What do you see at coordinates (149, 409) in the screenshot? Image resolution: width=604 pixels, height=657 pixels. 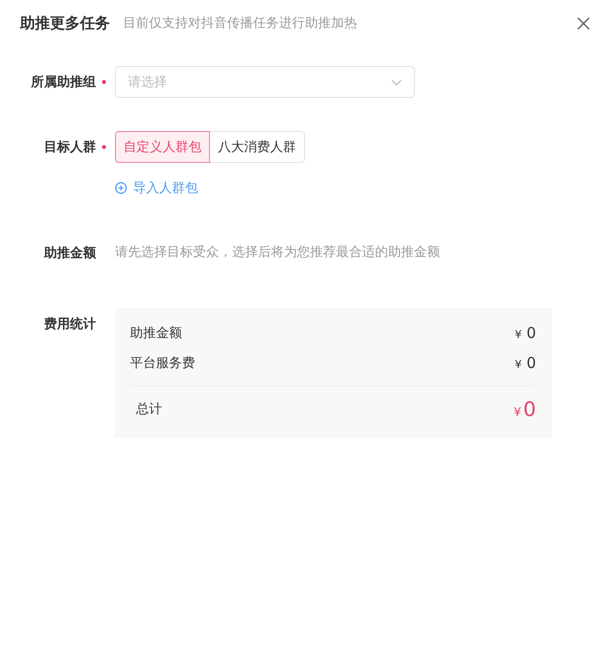 I see `total-label: 总计` at bounding box center [149, 409].